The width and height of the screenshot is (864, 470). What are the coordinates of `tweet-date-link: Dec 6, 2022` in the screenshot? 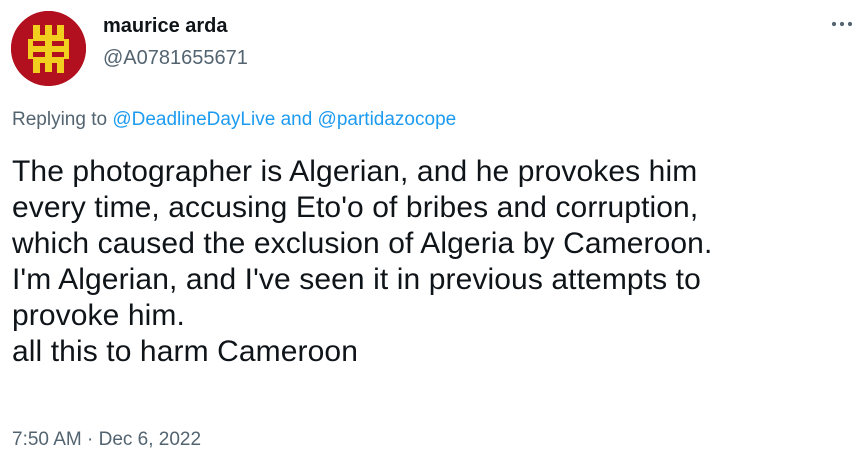 It's located at (150, 439).